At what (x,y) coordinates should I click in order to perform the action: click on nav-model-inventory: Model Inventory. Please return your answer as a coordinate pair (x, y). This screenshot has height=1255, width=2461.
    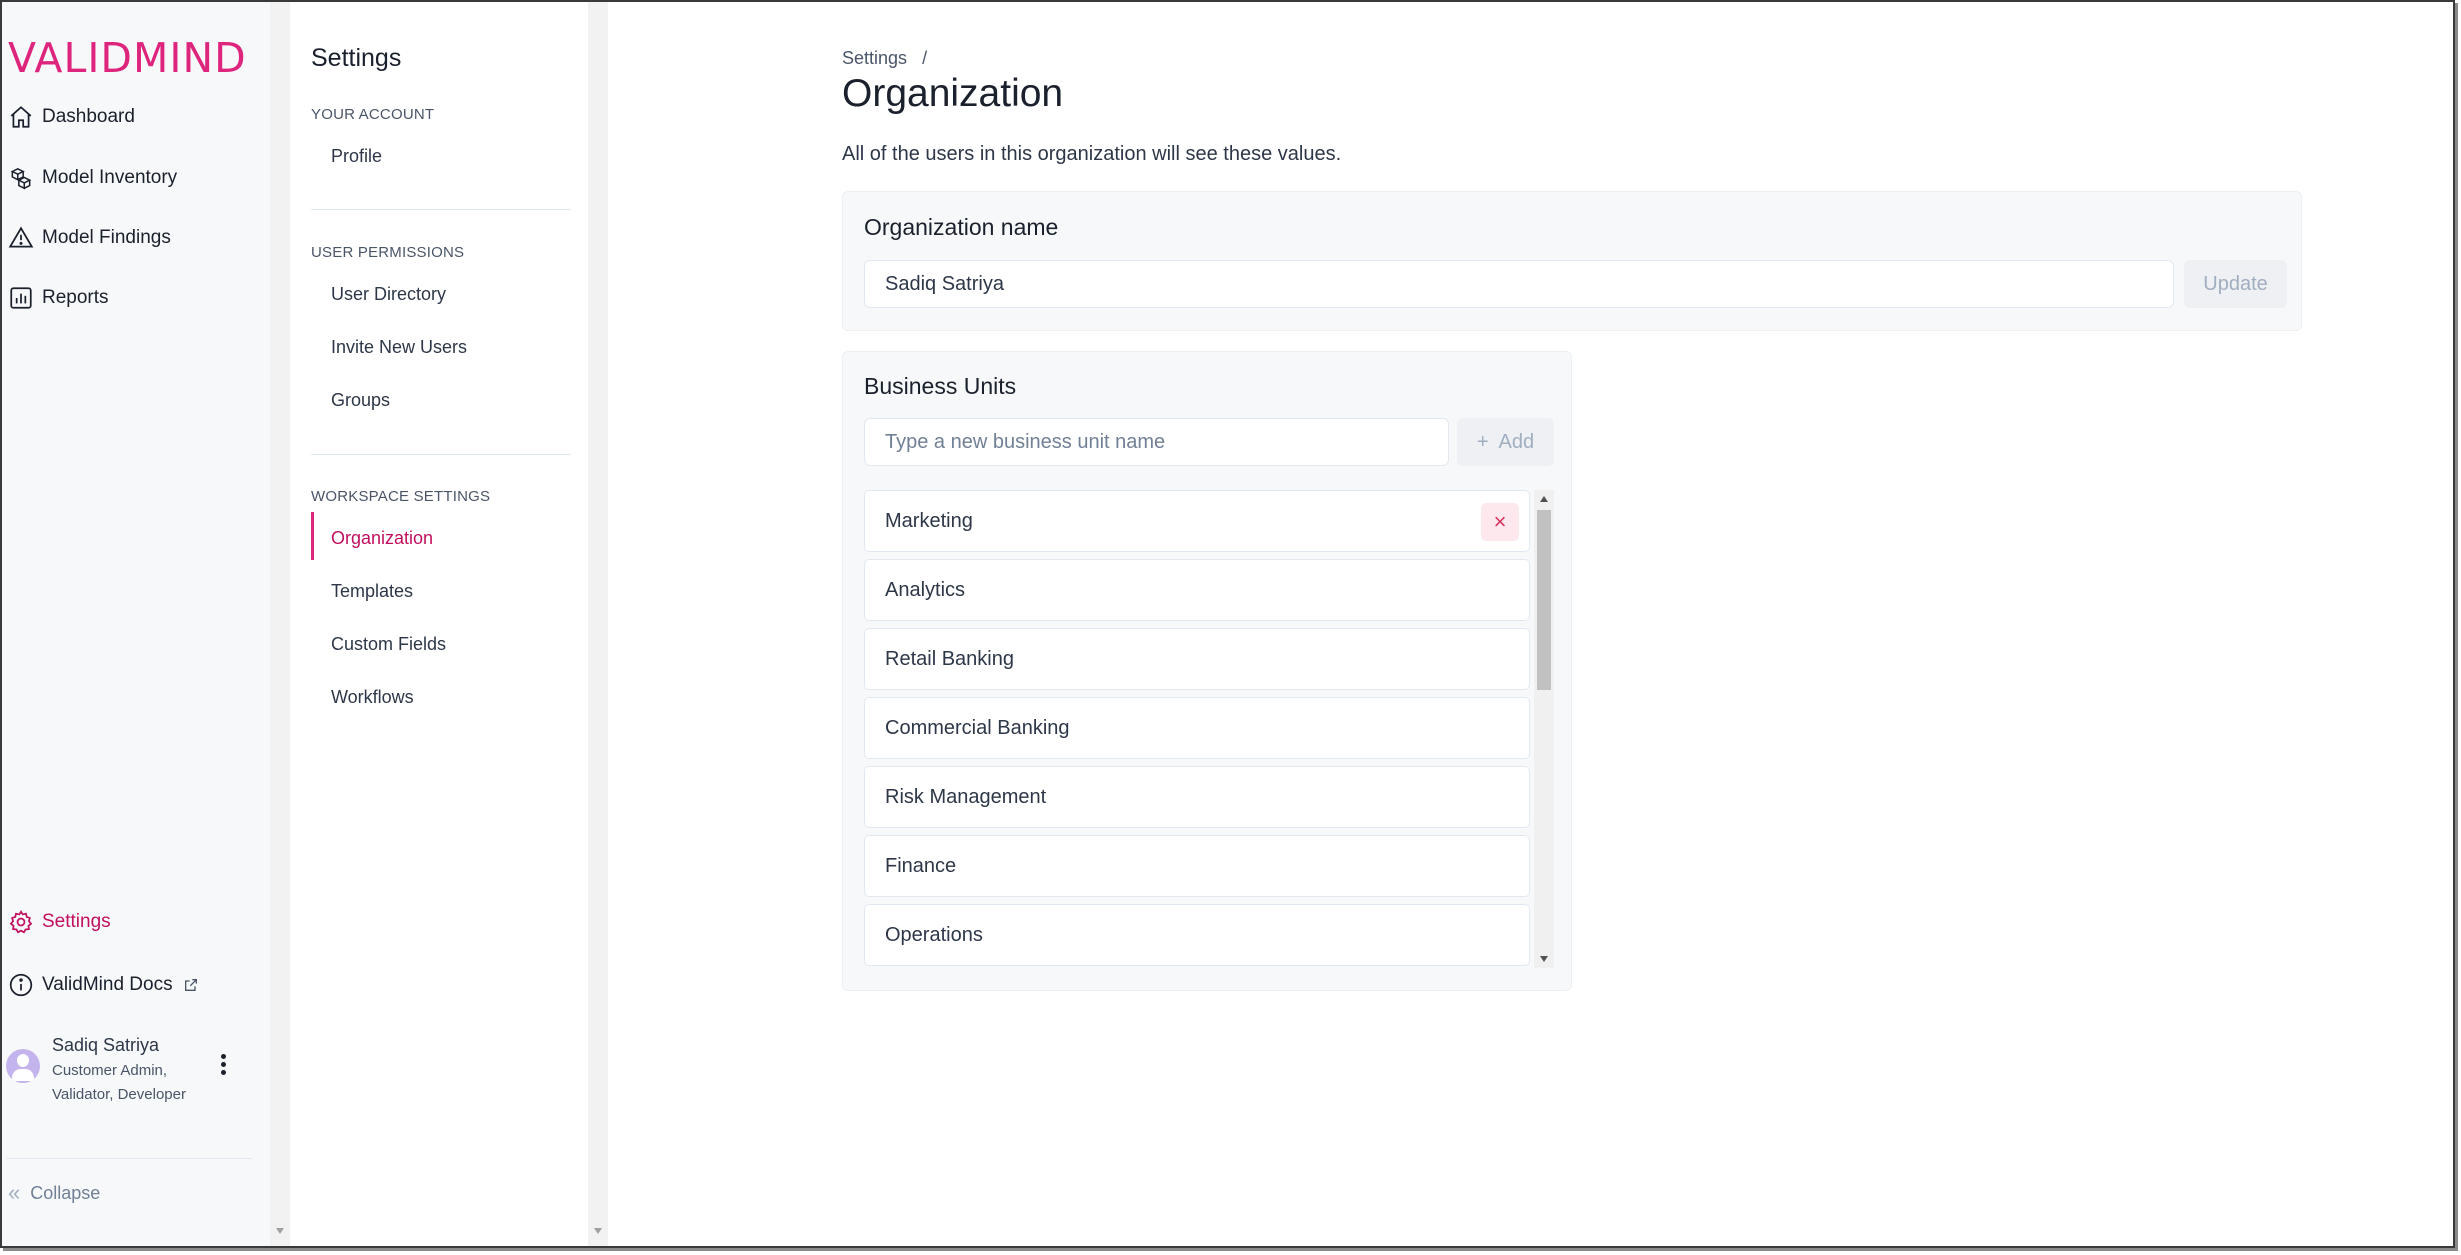
    Looking at the image, I should click on (92, 178).